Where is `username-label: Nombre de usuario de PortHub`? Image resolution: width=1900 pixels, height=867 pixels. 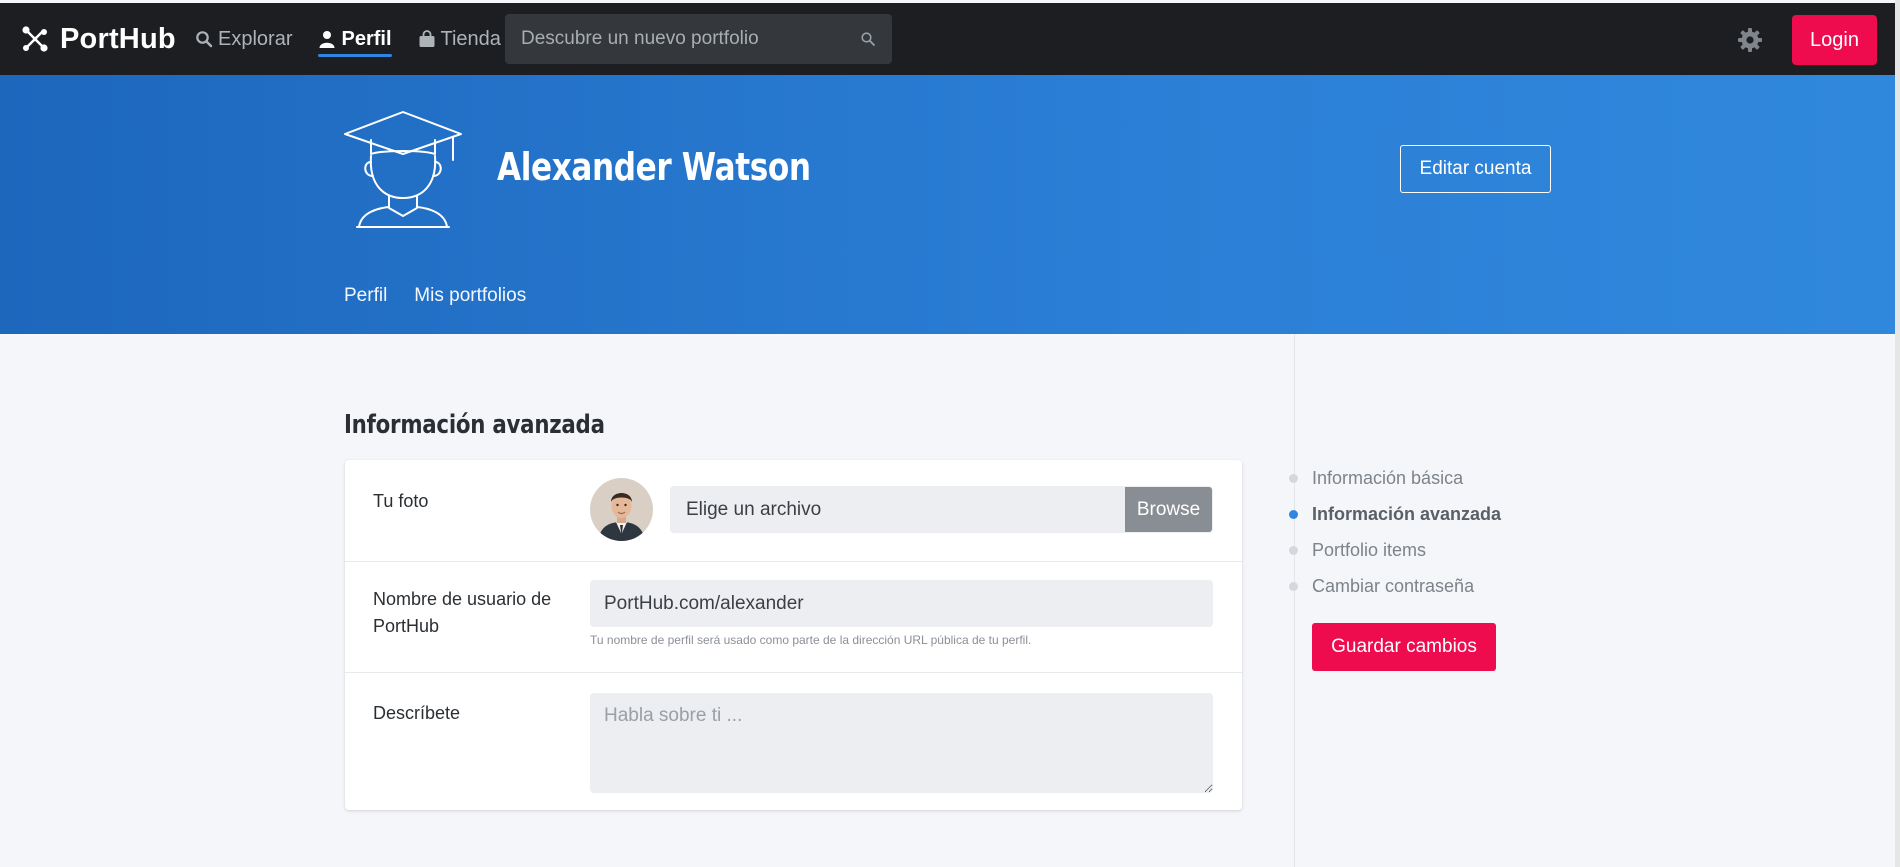 username-label: Nombre de usuario de PortHub is located at coordinates (462, 612).